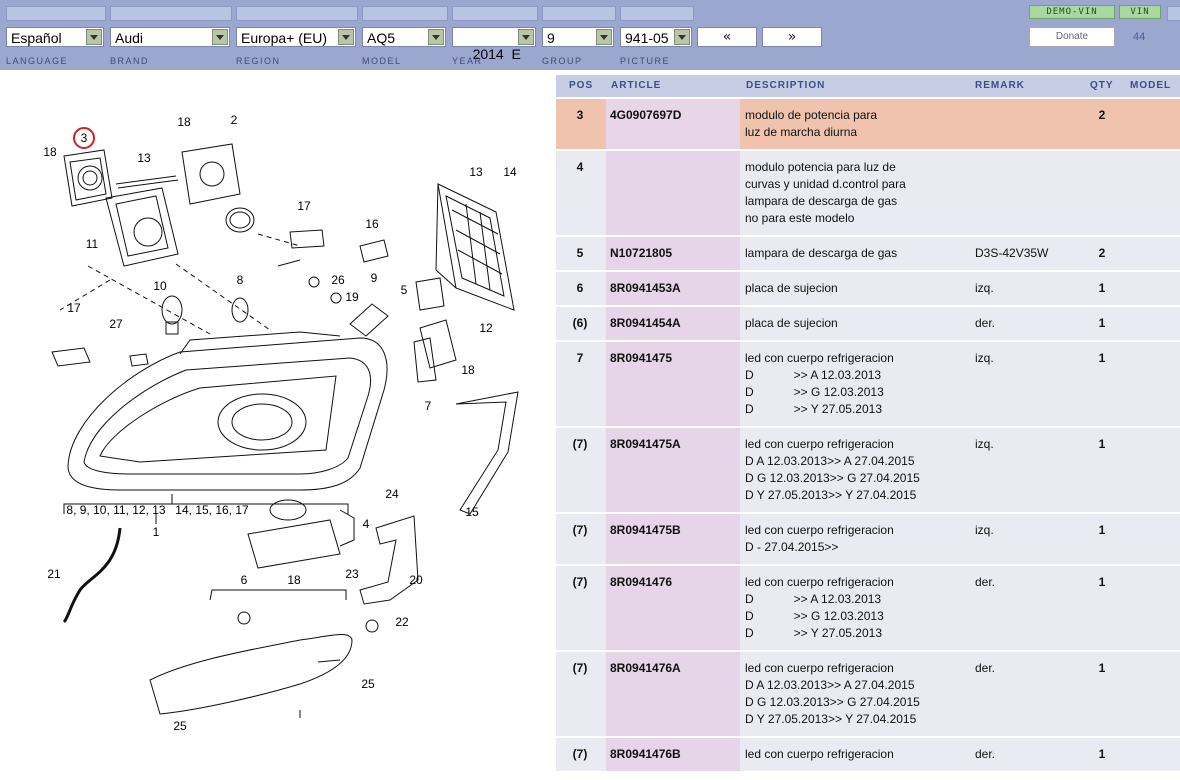 This screenshot has width=1180, height=780. I want to click on diagram-callout: 11, so click(92, 244).